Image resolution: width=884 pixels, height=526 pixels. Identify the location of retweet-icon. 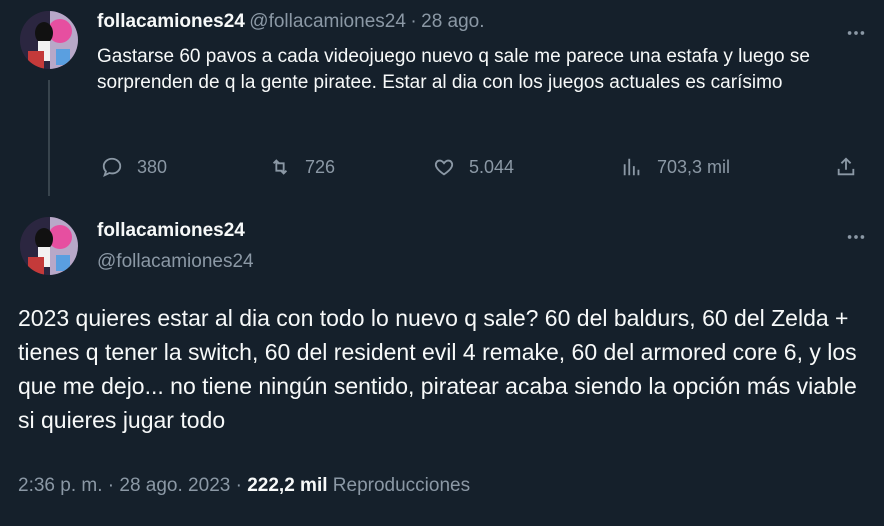
(280, 167).